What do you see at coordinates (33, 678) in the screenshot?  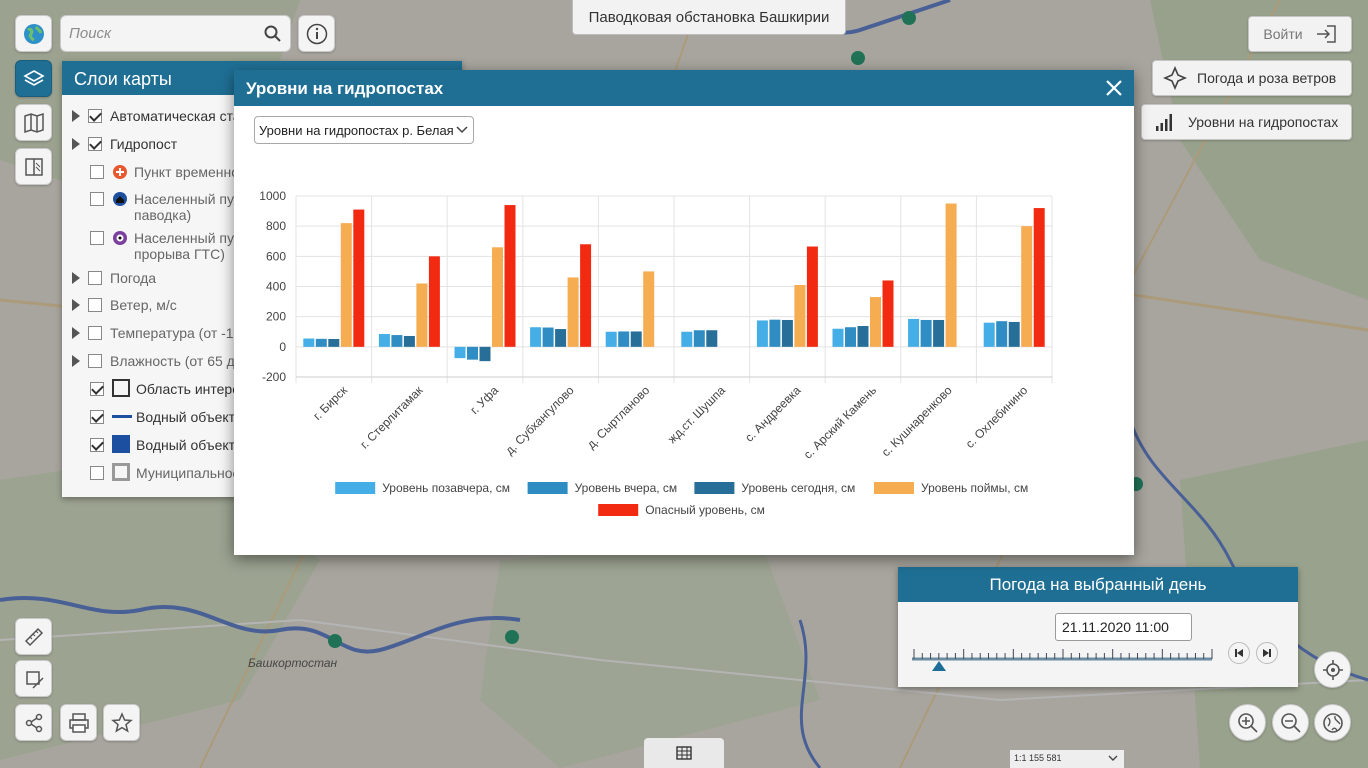 I see `area-measure-button` at bounding box center [33, 678].